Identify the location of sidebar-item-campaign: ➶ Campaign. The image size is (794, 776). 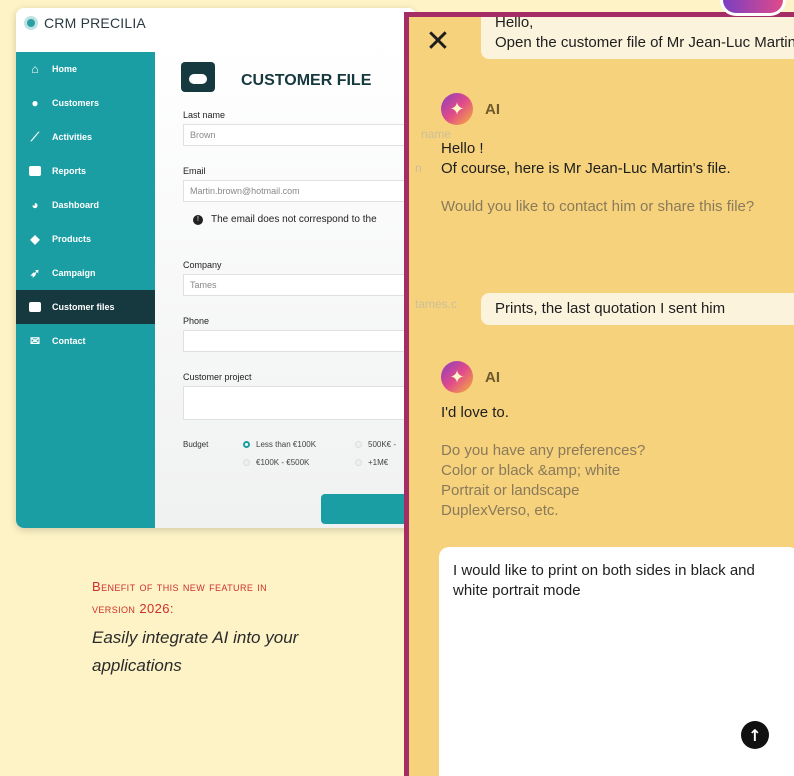
(85, 273).